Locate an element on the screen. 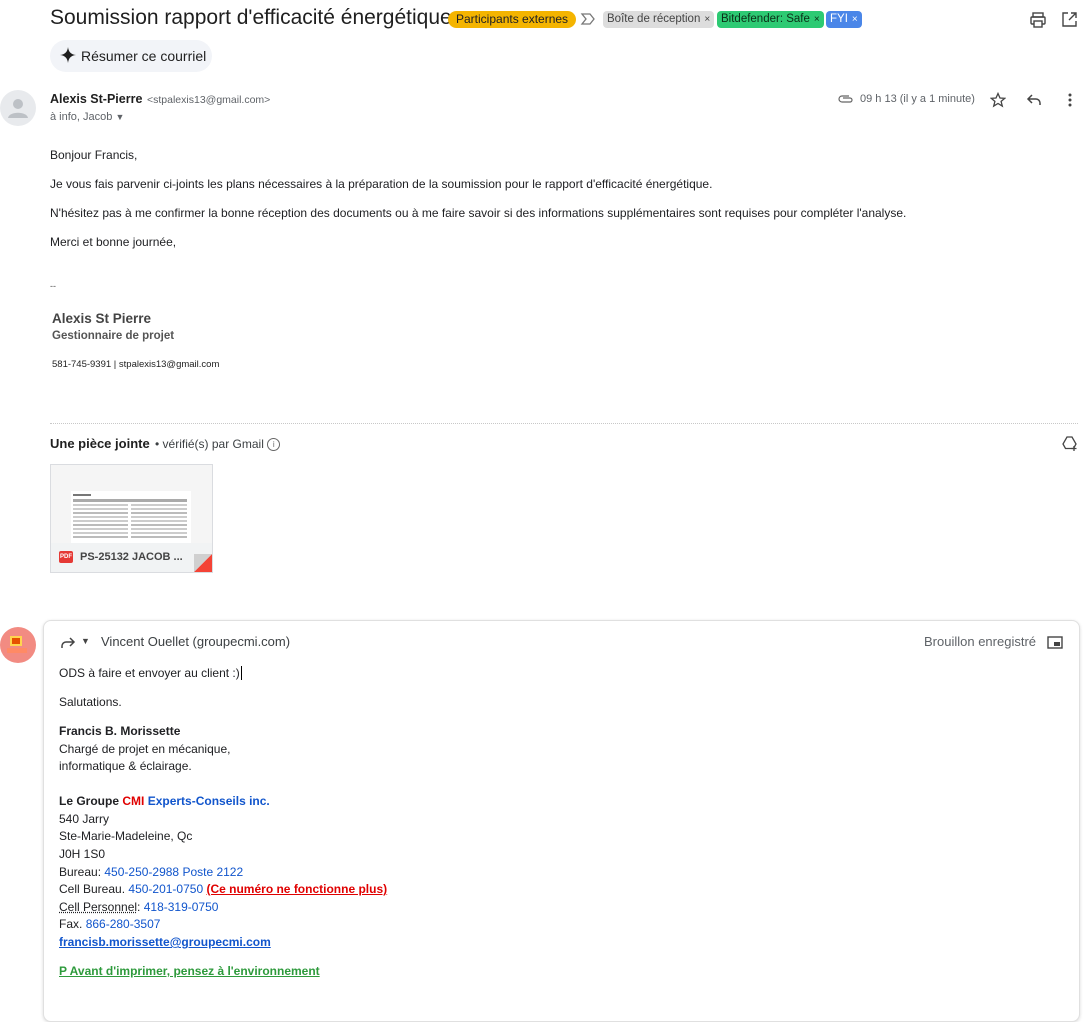  reply-sig-title: informatique & éclairage. is located at coordinates (125, 766).